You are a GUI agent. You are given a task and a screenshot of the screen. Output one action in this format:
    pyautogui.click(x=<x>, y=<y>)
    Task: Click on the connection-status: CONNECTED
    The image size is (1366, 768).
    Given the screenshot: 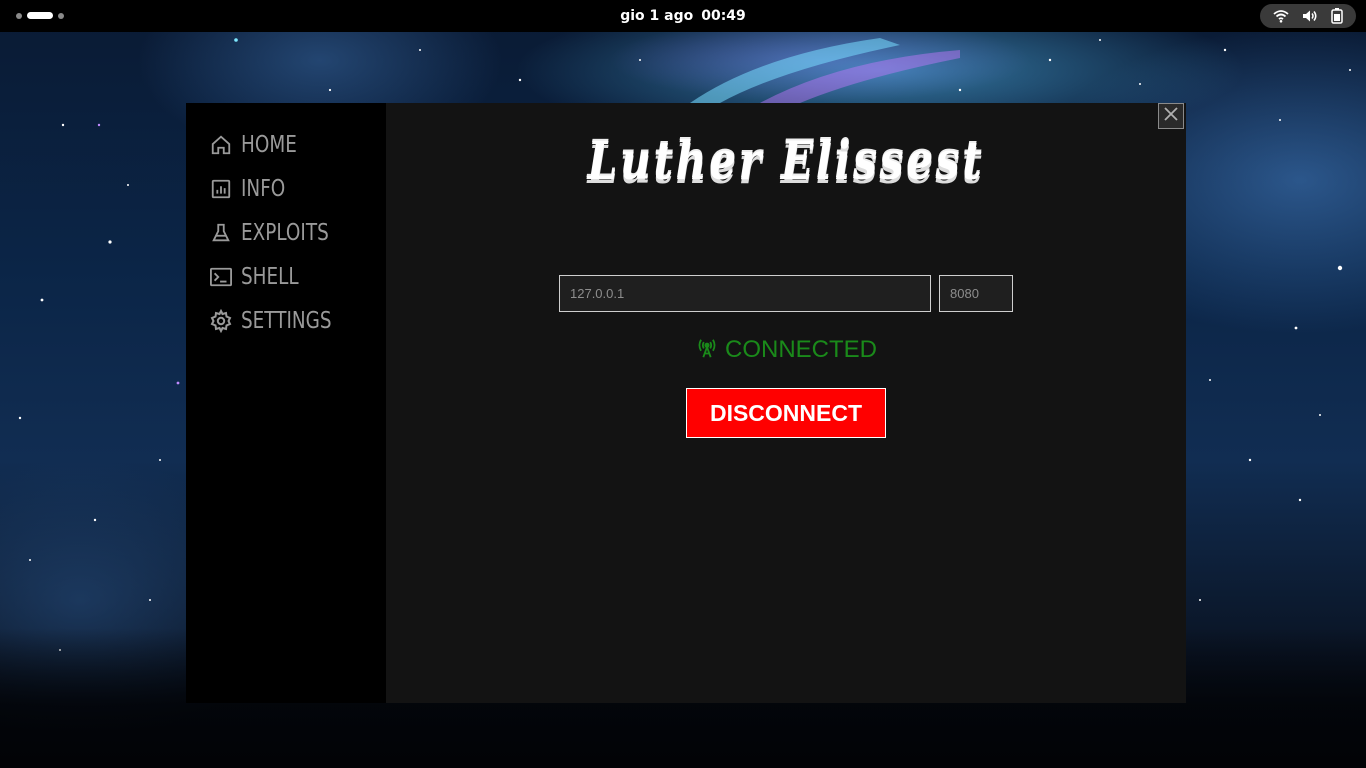 What is the action you would take?
    pyautogui.click(x=786, y=350)
    